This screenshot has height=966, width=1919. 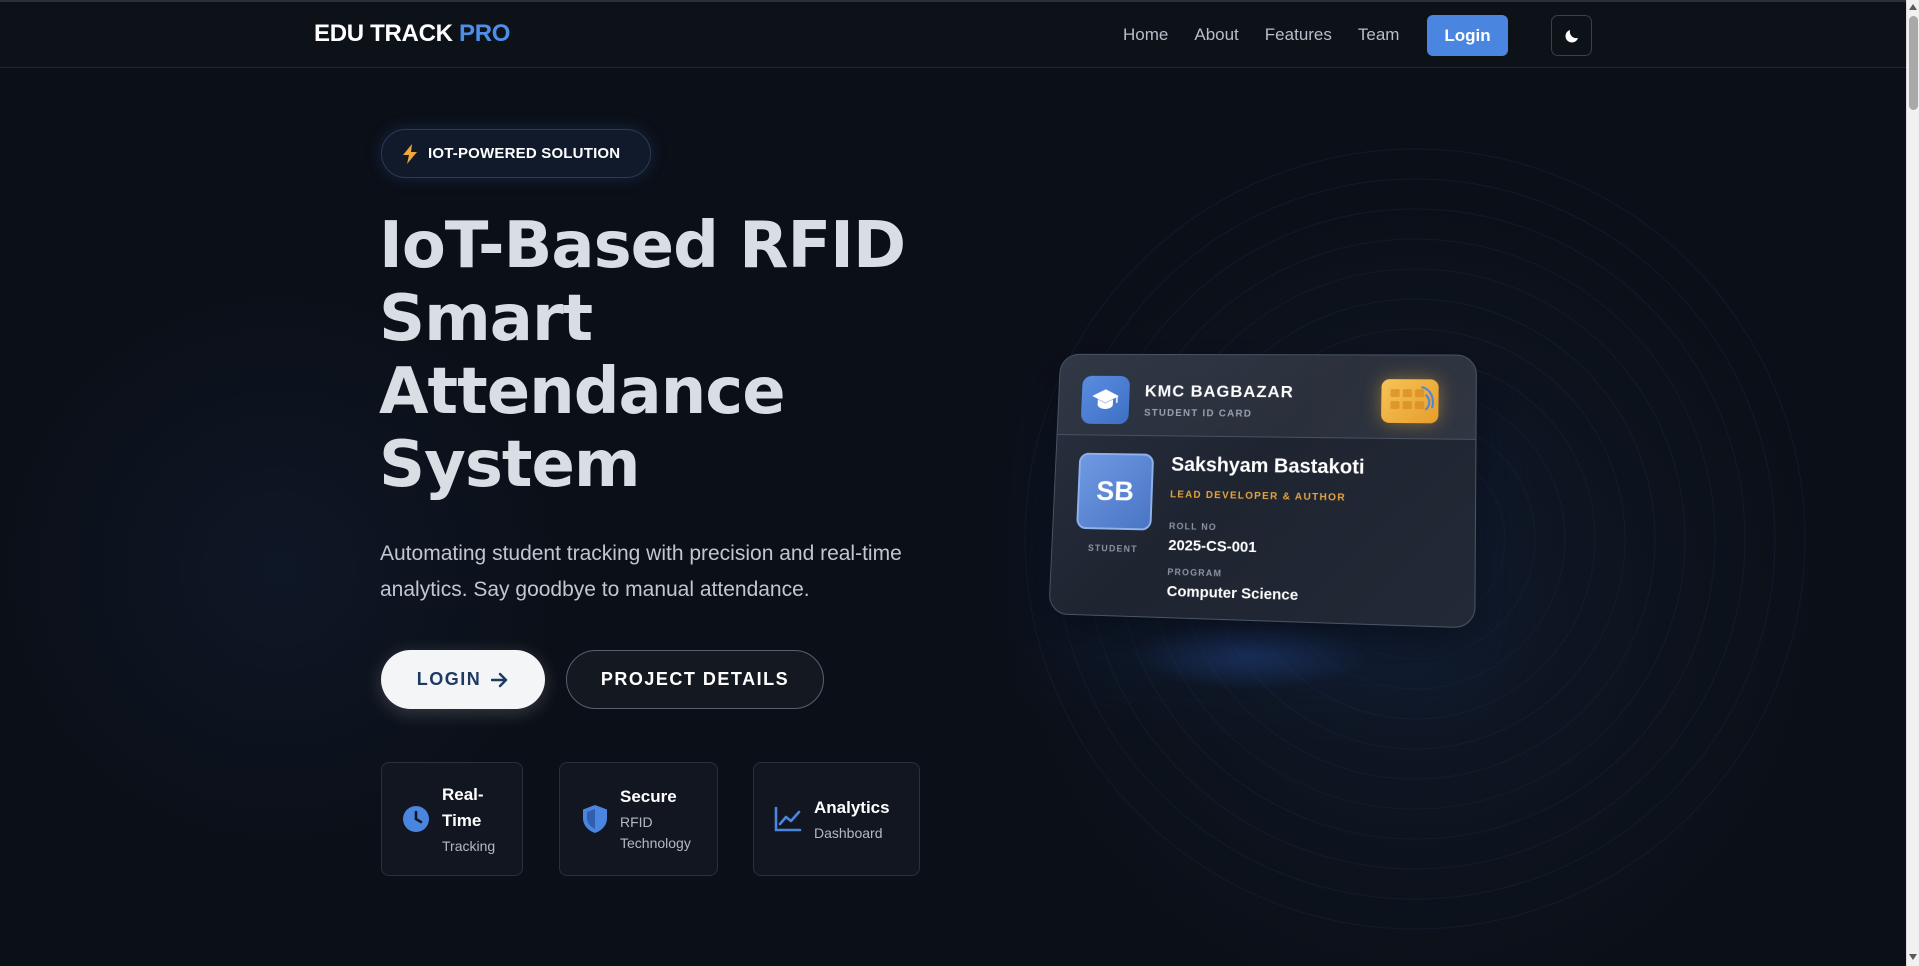 What do you see at coordinates (524, 153) in the screenshot?
I see `badge-label: IOT-POWERED SOLUTION` at bounding box center [524, 153].